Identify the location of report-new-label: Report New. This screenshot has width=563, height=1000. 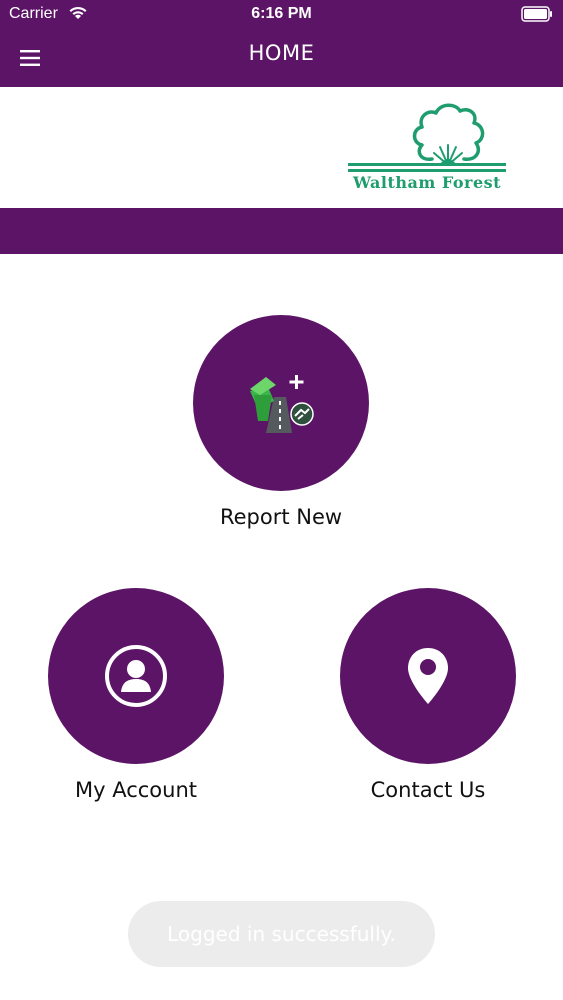
(281, 517).